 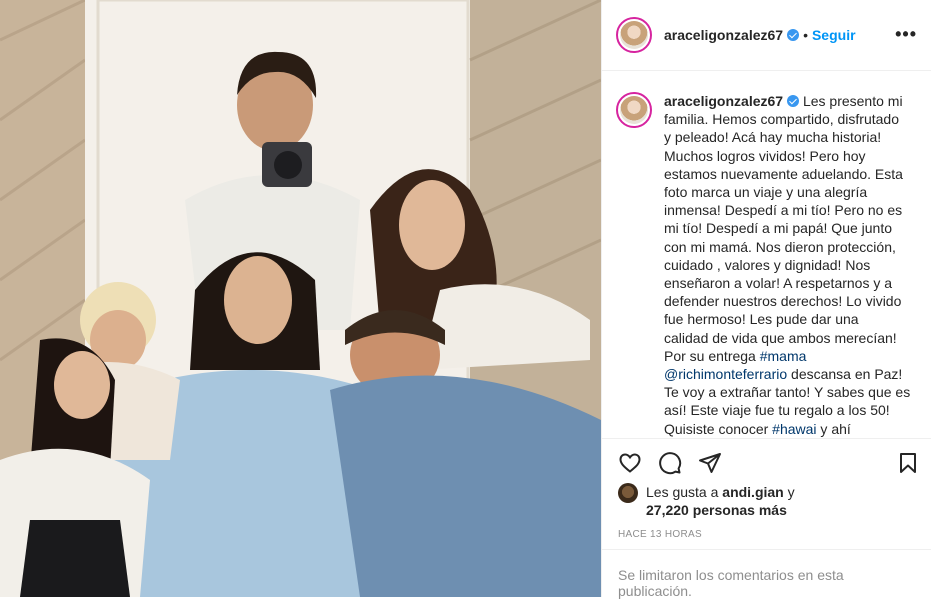 I want to click on comment-bubble-icon, so click(x=670, y=463).